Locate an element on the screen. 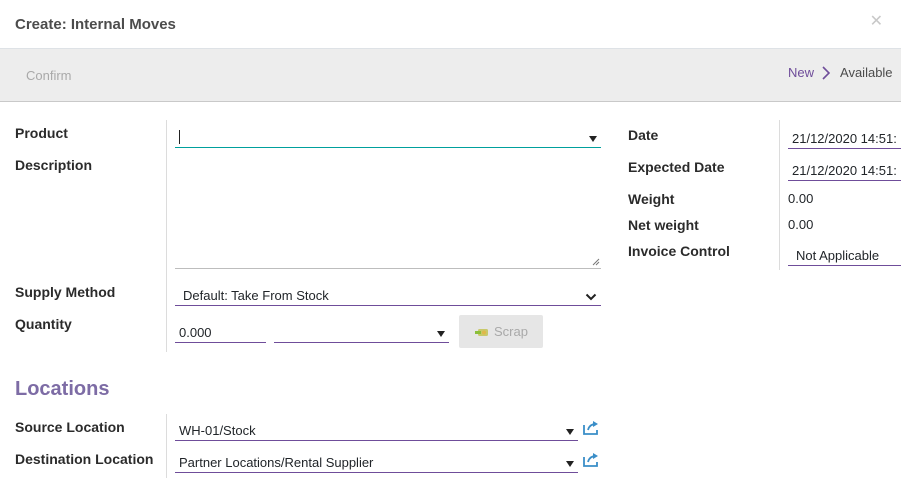 This screenshot has width=901, height=493. product-input is located at coordinates (388, 136).